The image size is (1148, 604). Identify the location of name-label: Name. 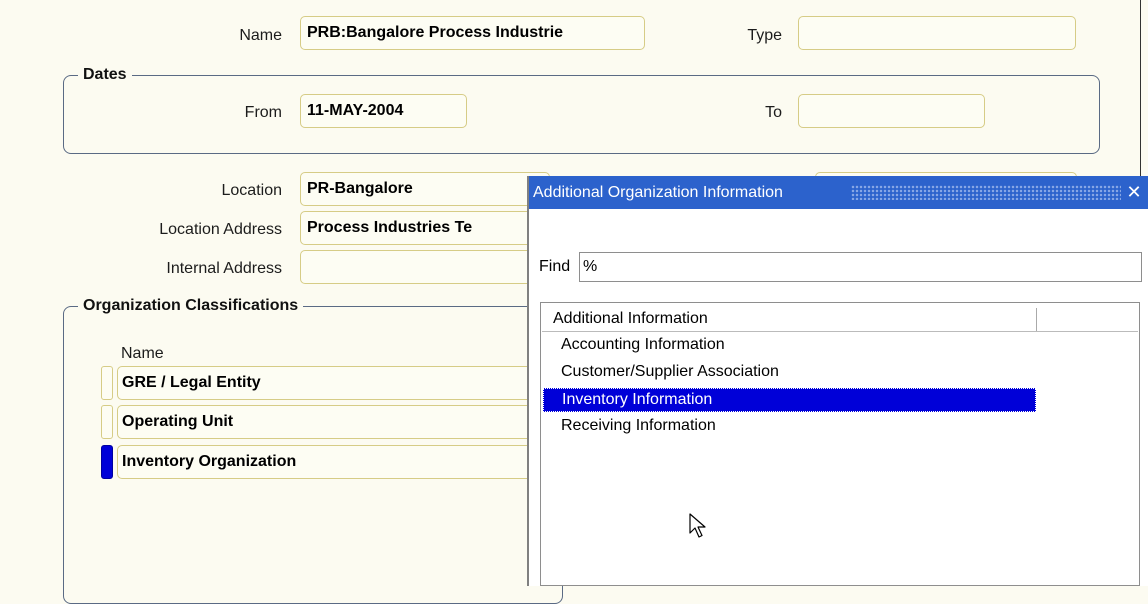
(260, 35).